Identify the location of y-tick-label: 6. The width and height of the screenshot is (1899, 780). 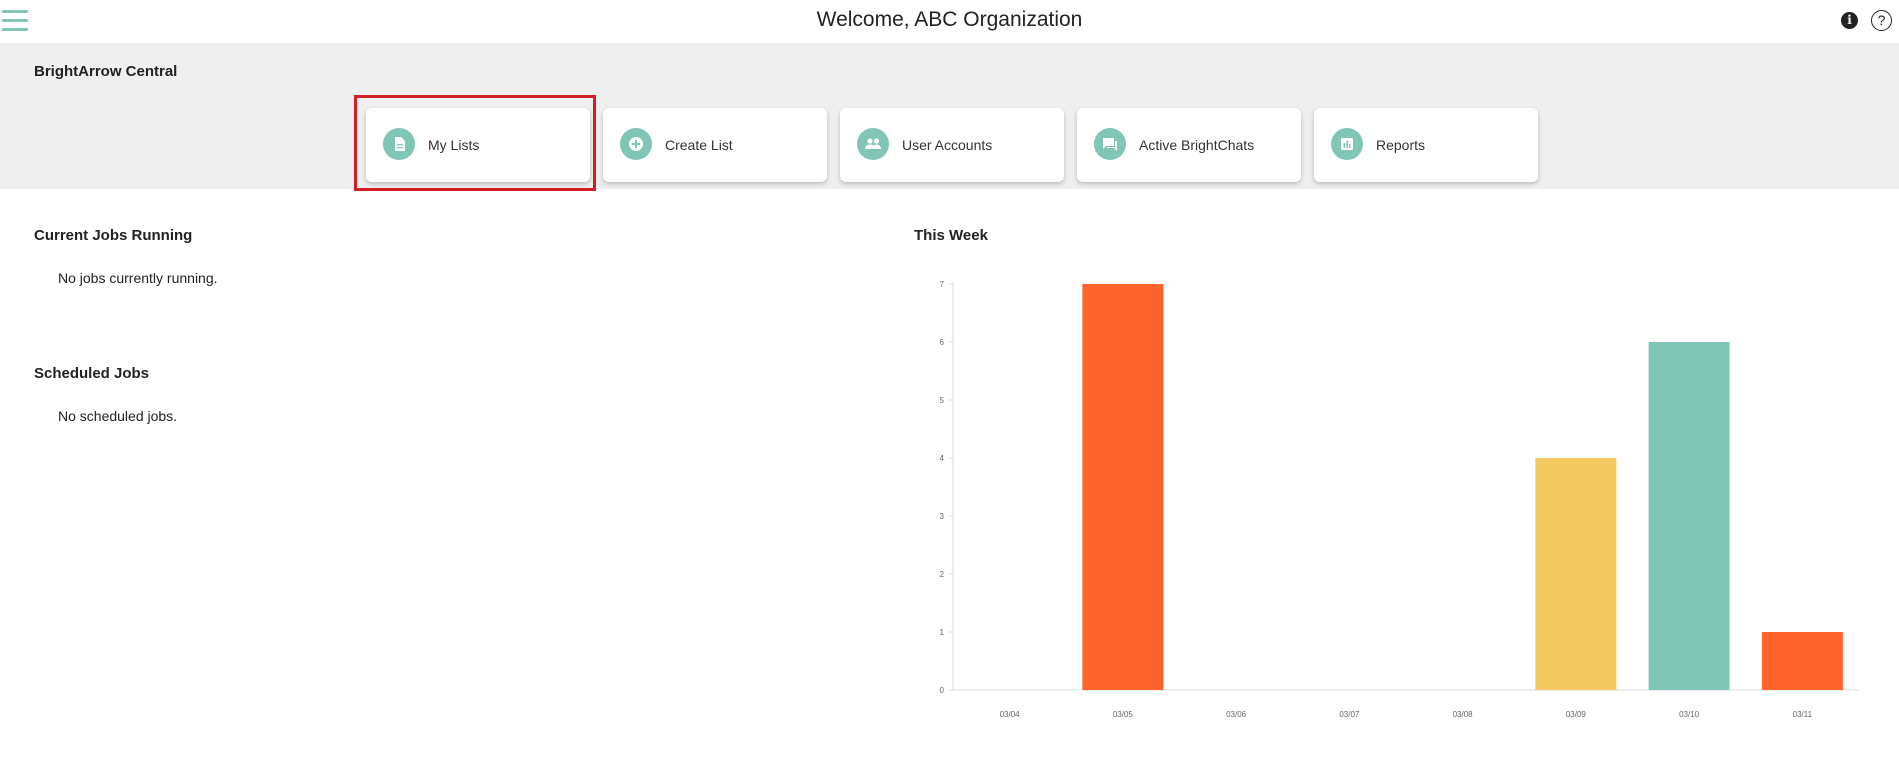
(942, 342).